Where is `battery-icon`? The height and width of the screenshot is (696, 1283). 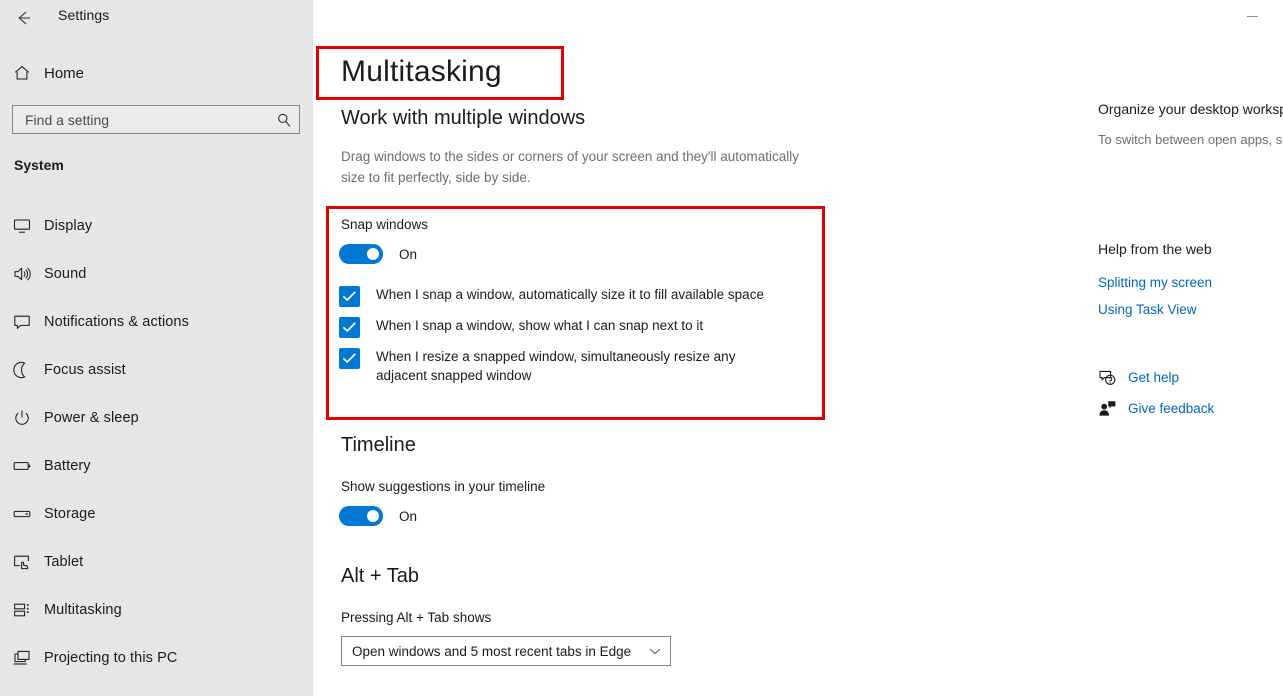 battery-icon is located at coordinates (22, 466).